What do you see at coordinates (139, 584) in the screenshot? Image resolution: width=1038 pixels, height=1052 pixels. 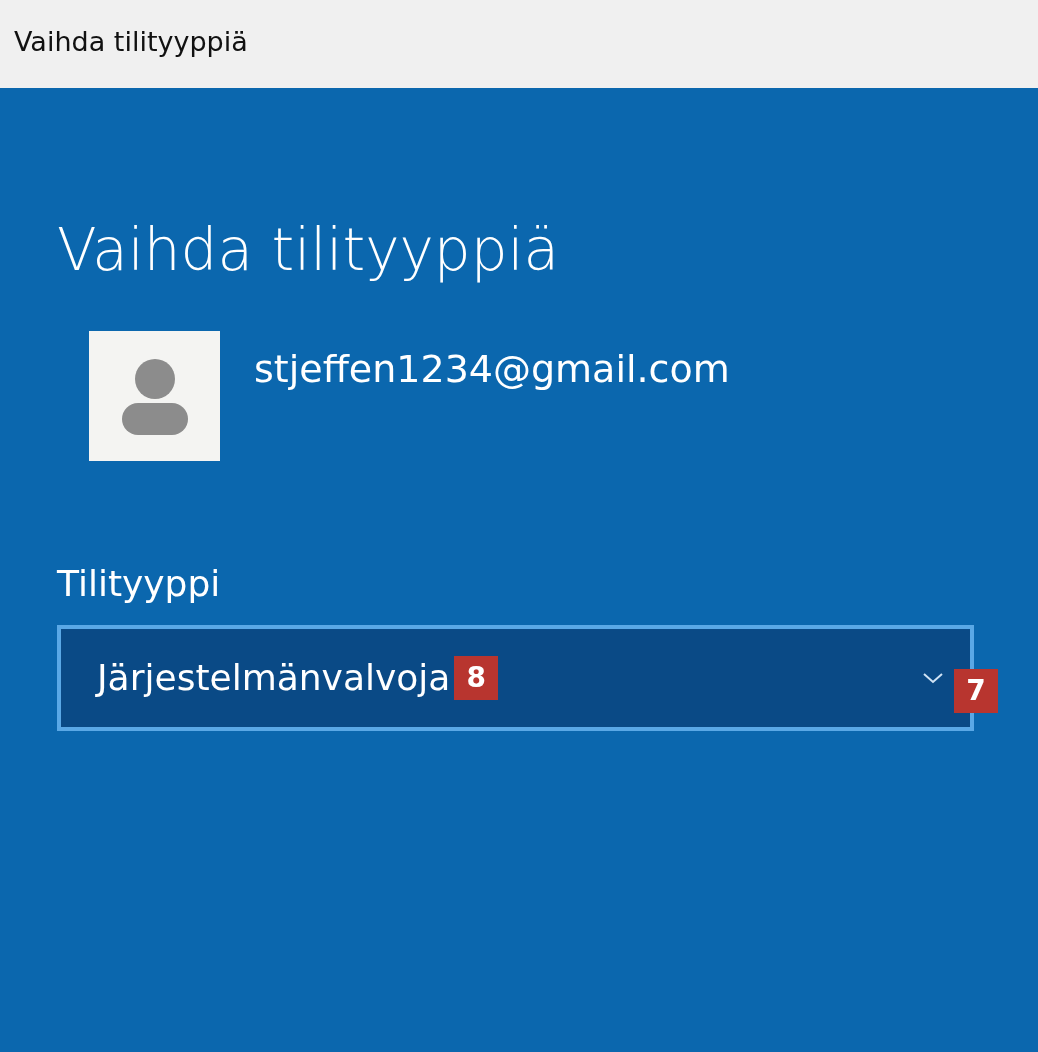 I see `field-label: Tilityyppi` at bounding box center [139, 584].